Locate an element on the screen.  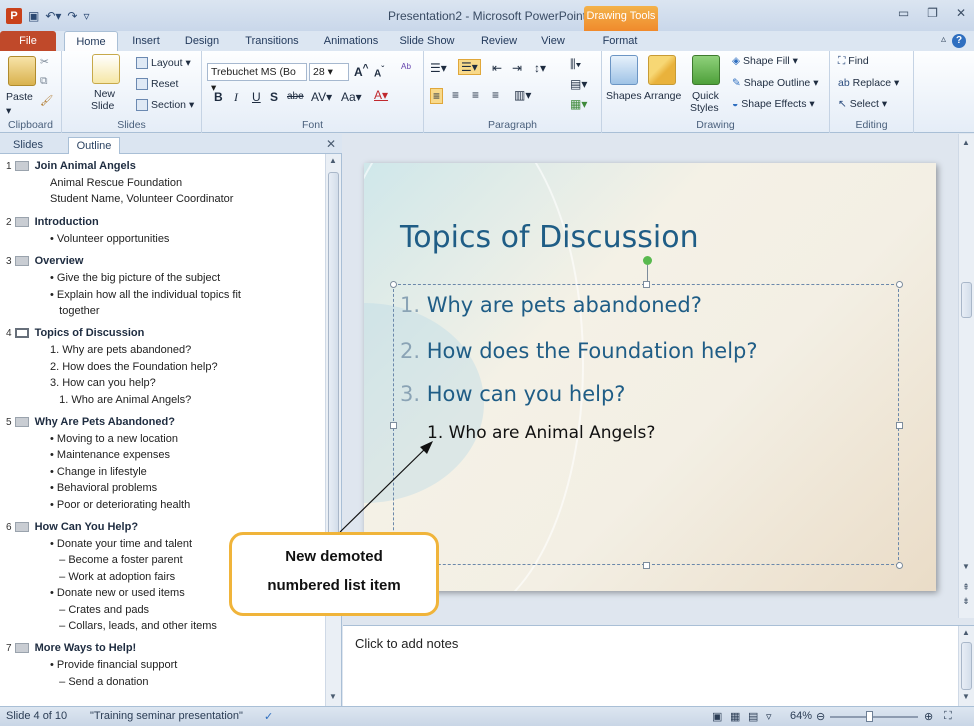
list-item: 3. How can you help? is located at coordinates (512, 394).